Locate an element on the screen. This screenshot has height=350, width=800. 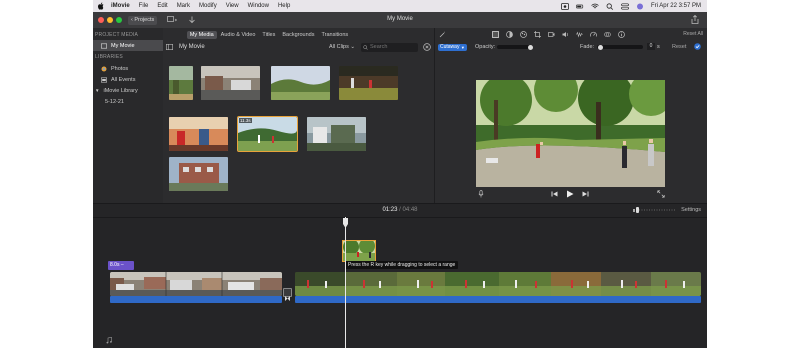
menu-view: View is located at coordinates (232, 6).